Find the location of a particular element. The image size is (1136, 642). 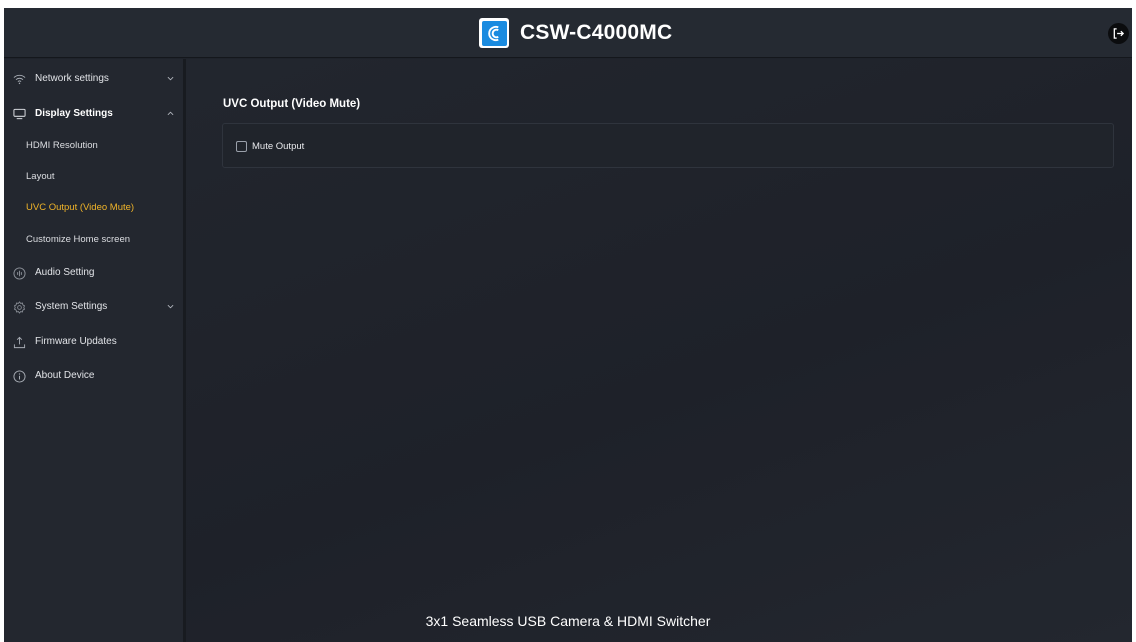

sidebar-subitem-uvc-output: UVC Output (Video Mute) is located at coordinates (93, 207).